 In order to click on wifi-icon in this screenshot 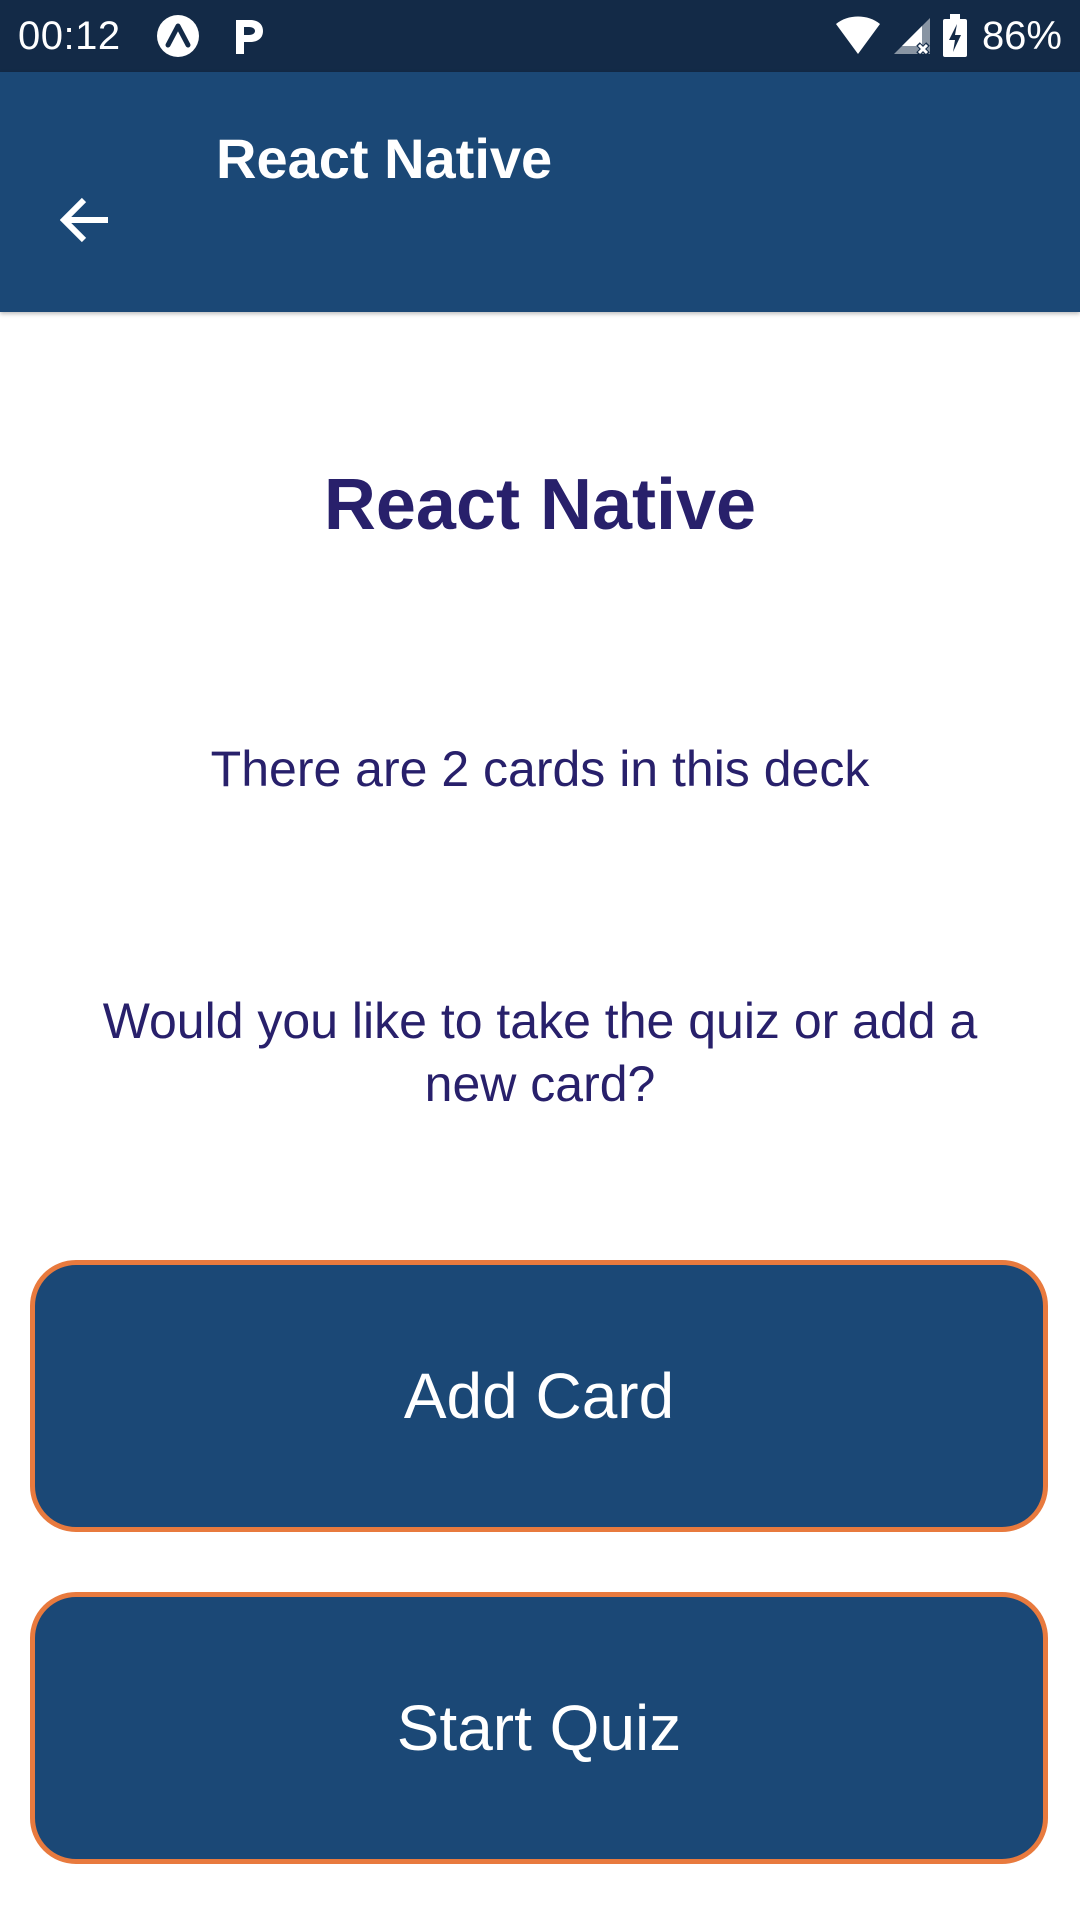, I will do `click(857, 35)`.